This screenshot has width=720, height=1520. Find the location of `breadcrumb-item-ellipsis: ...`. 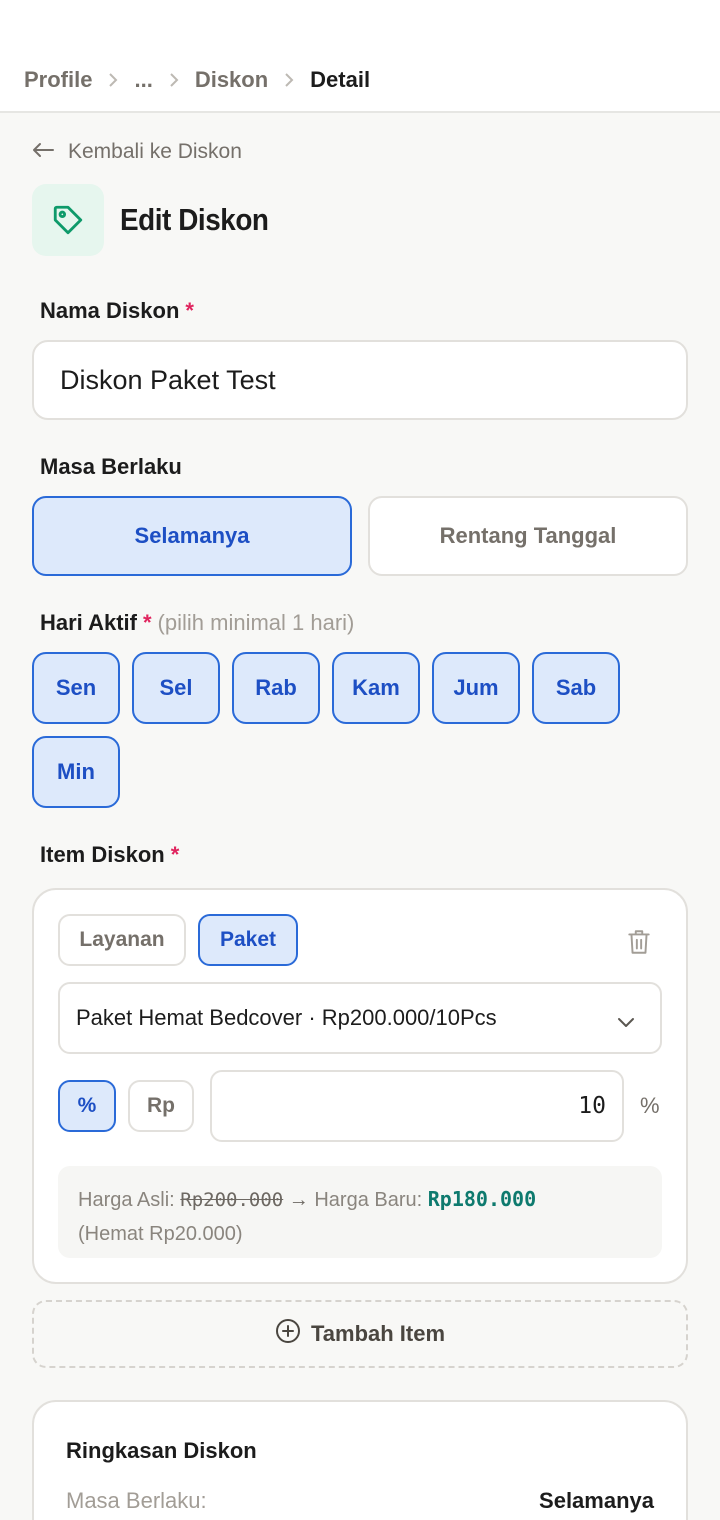

breadcrumb-item-ellipsis: ... is located at coordinates (143, 80).